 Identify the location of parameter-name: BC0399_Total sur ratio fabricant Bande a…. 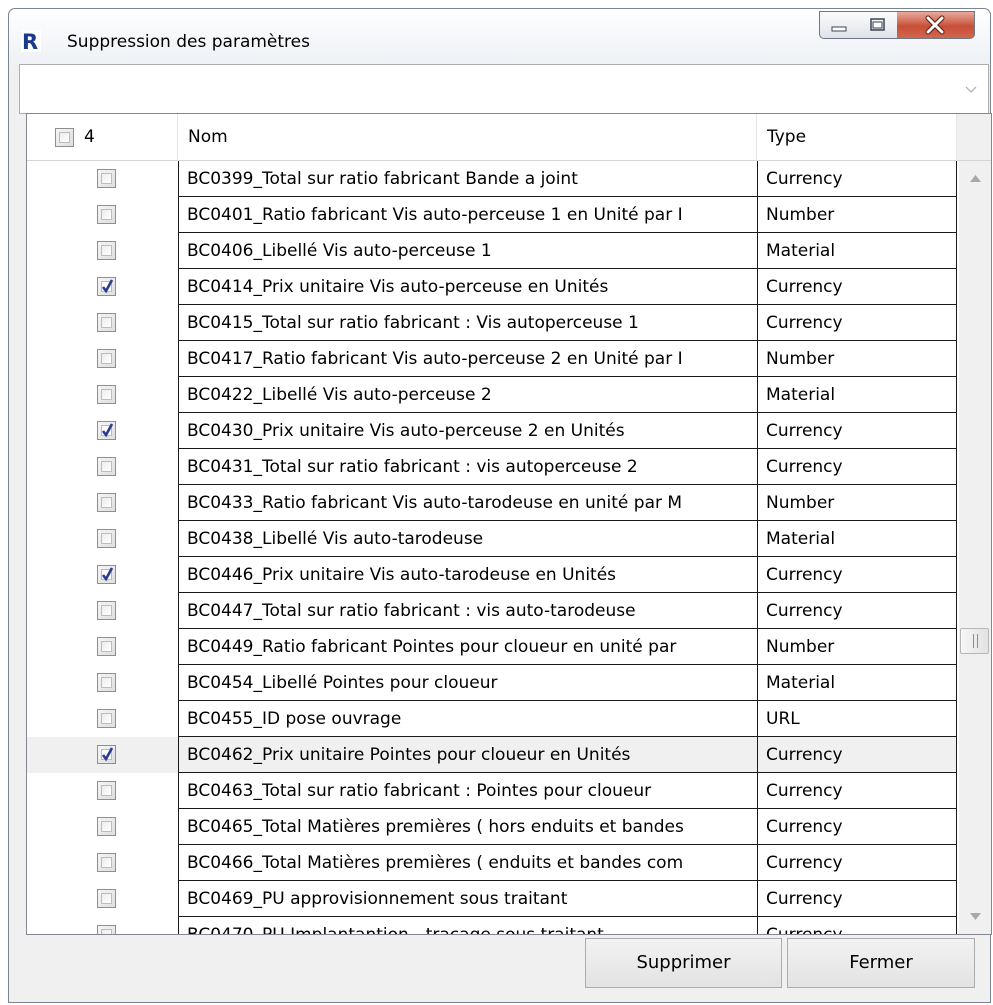
(467, 179).